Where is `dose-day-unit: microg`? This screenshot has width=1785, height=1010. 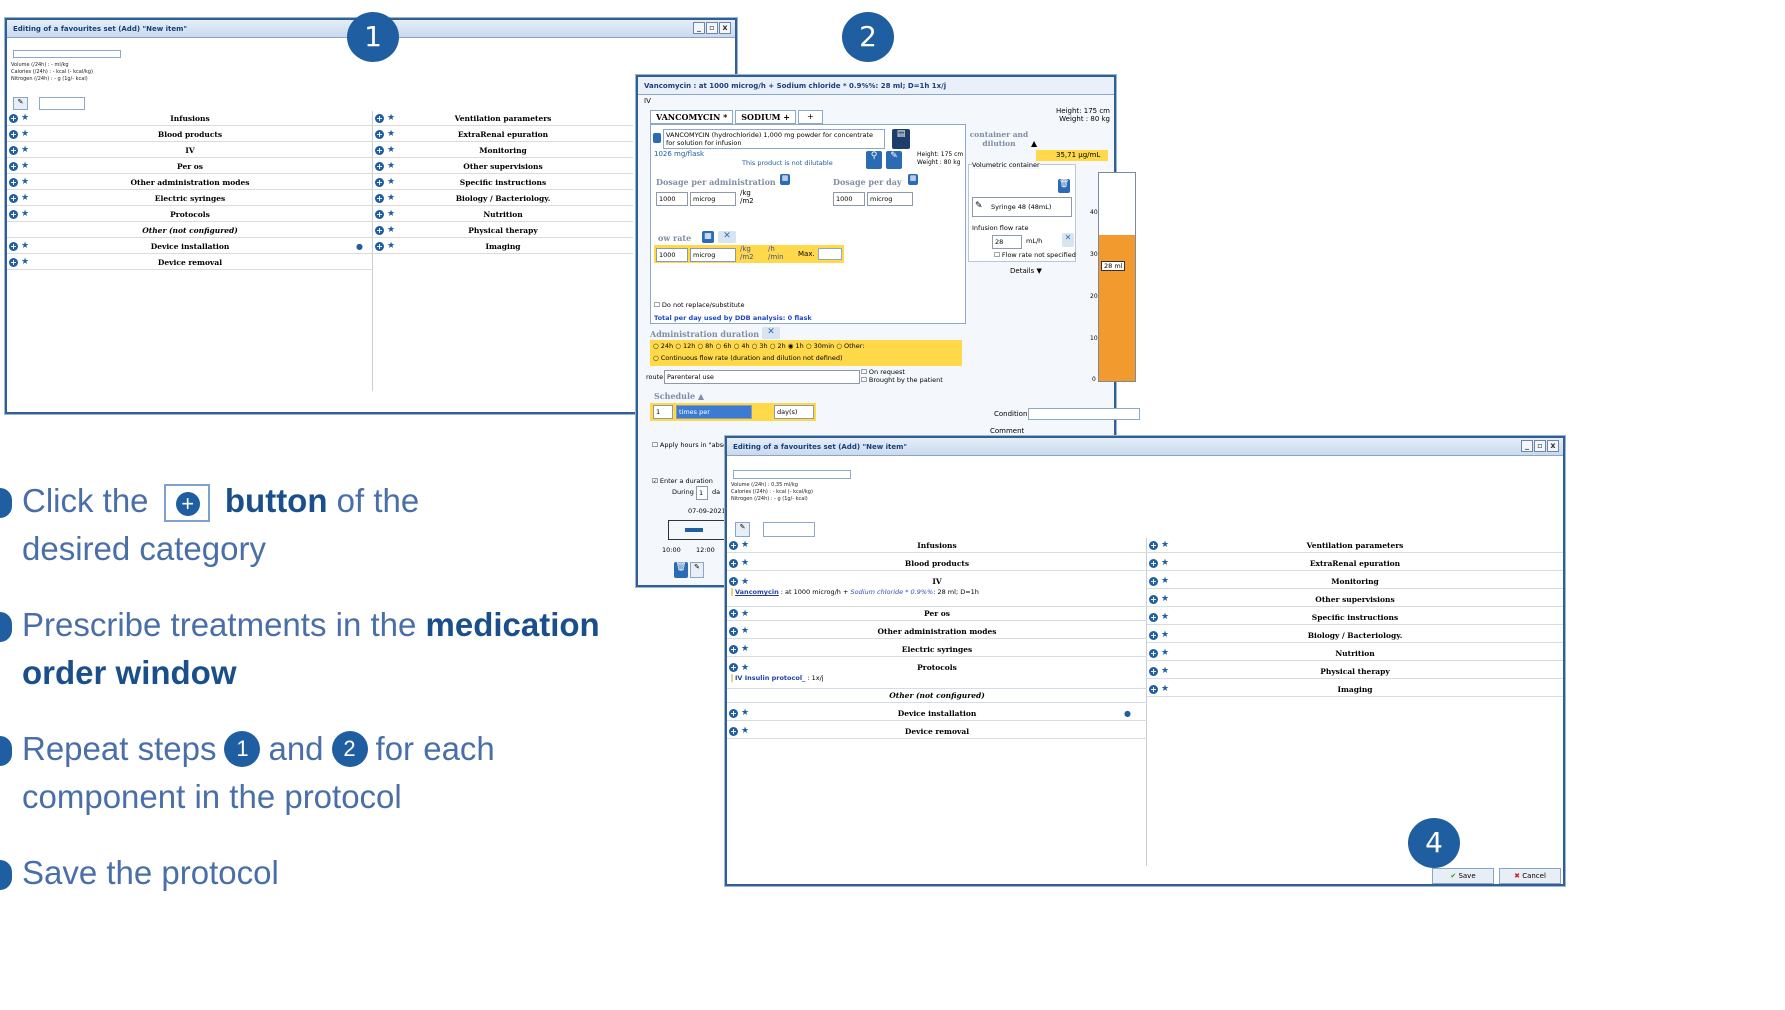 dose-day-unit: microg is located at coordinates (890, 199).